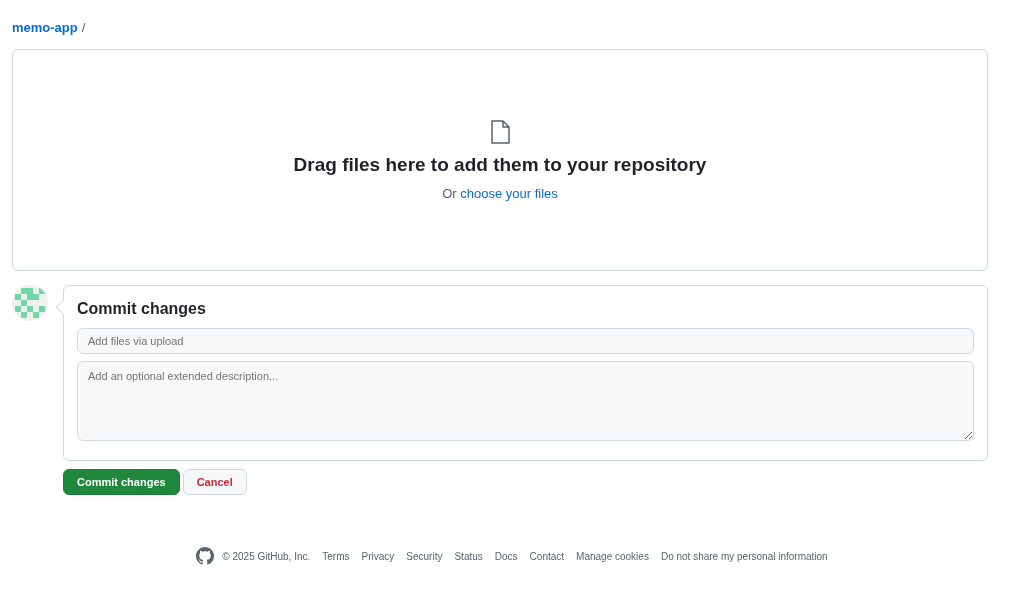 Image resolution: width=1024 pixels, height=606 pixels. Describe the element at coordinates (509, 193) in the screenshot. I see `choose-files-link: choose your files` at that location.